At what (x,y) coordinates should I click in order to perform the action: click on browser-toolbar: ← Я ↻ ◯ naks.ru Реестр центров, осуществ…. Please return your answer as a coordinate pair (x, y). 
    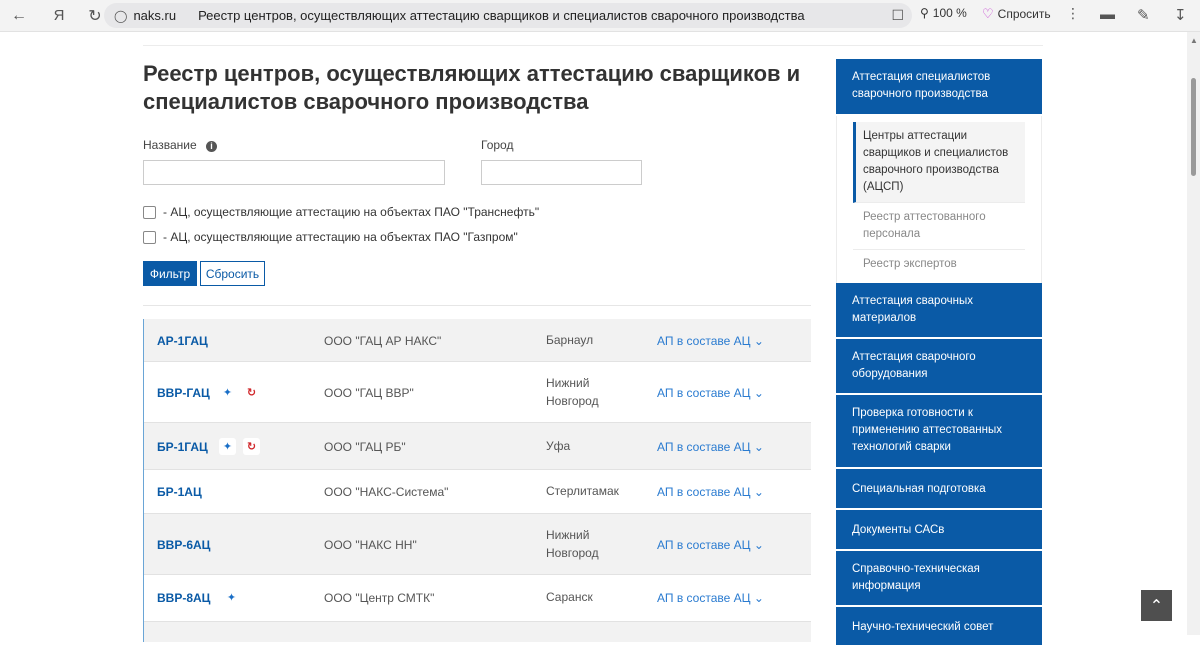
    Looking at the image, I should click on (600, 16).